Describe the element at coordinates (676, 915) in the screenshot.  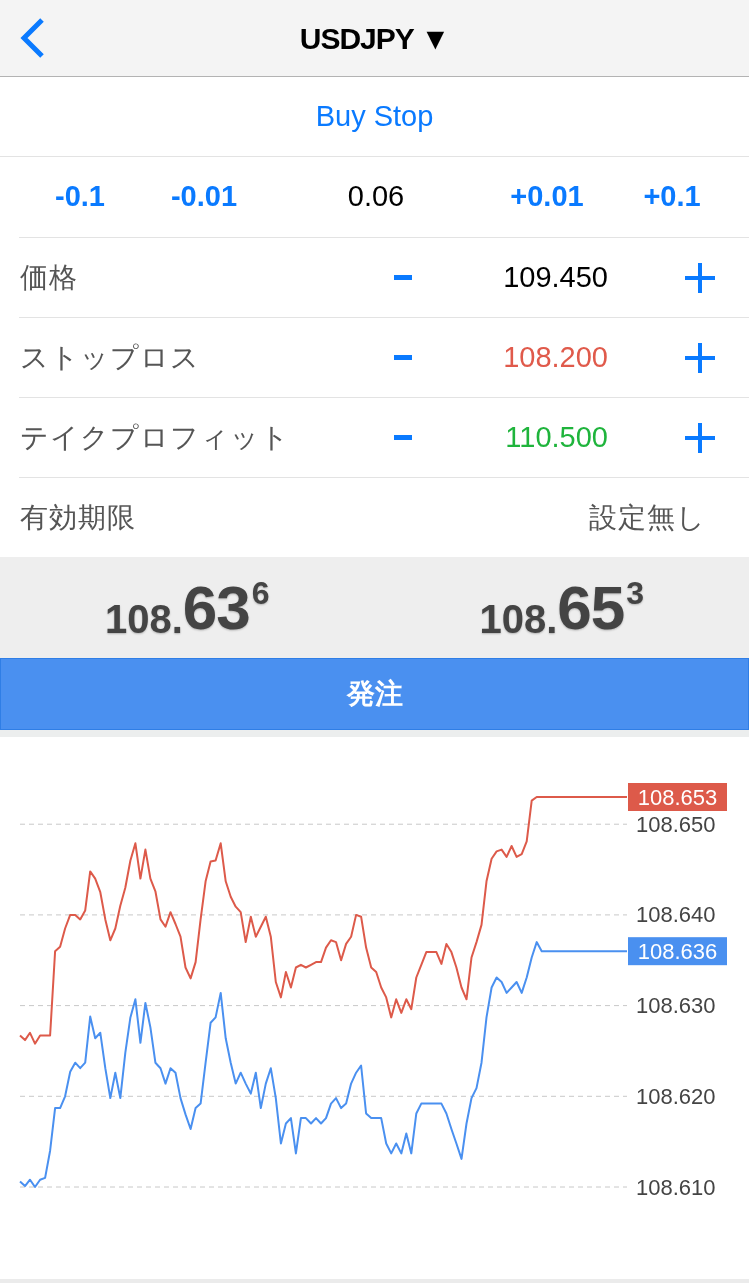
I see `y-axis-label: 108.640` at that location.